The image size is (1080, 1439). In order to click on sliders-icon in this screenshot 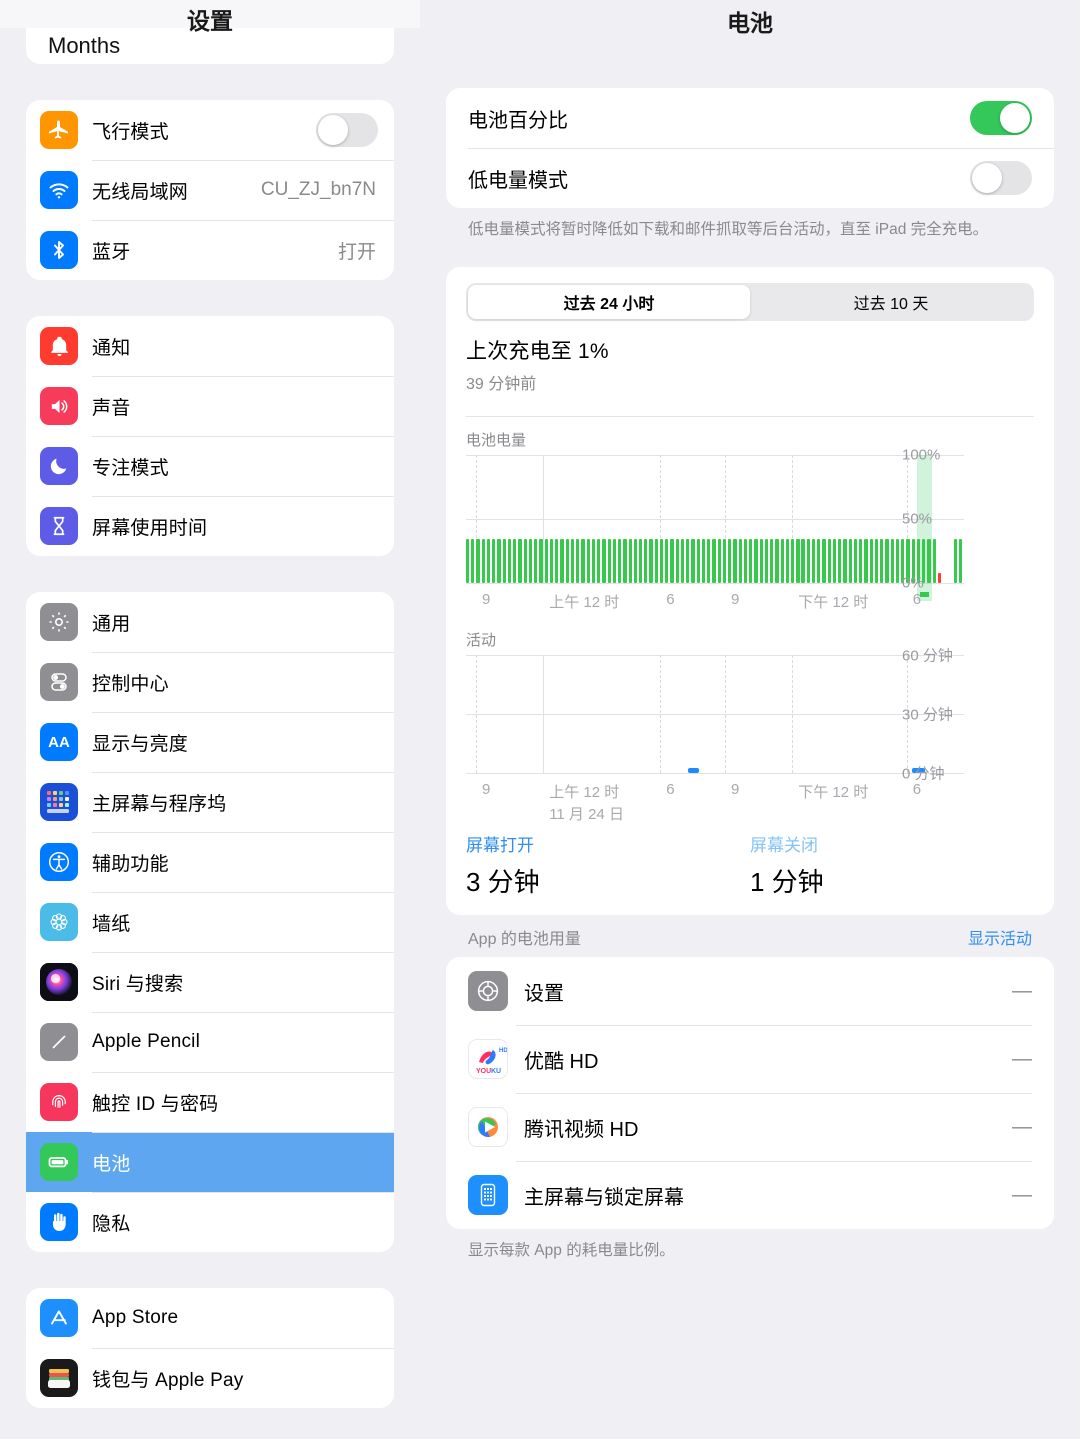, I will do `click(59, 682)`.